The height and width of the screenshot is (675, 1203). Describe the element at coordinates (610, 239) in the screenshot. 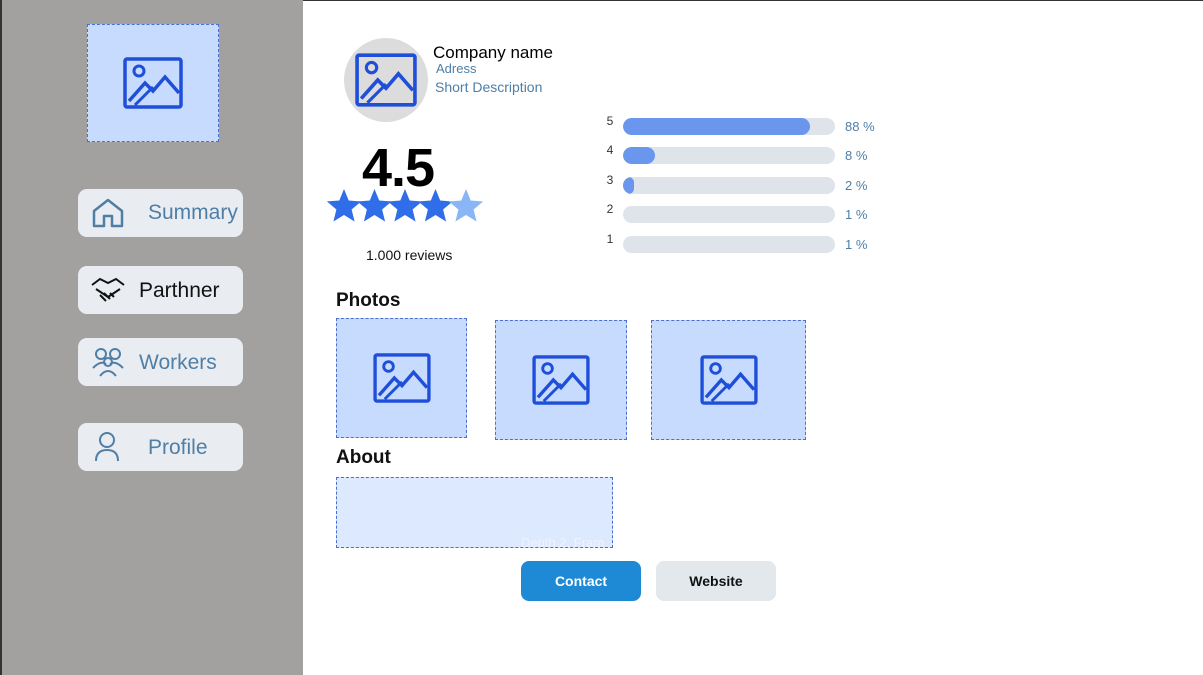

I see `rating-bar-stars: 1` at that location.